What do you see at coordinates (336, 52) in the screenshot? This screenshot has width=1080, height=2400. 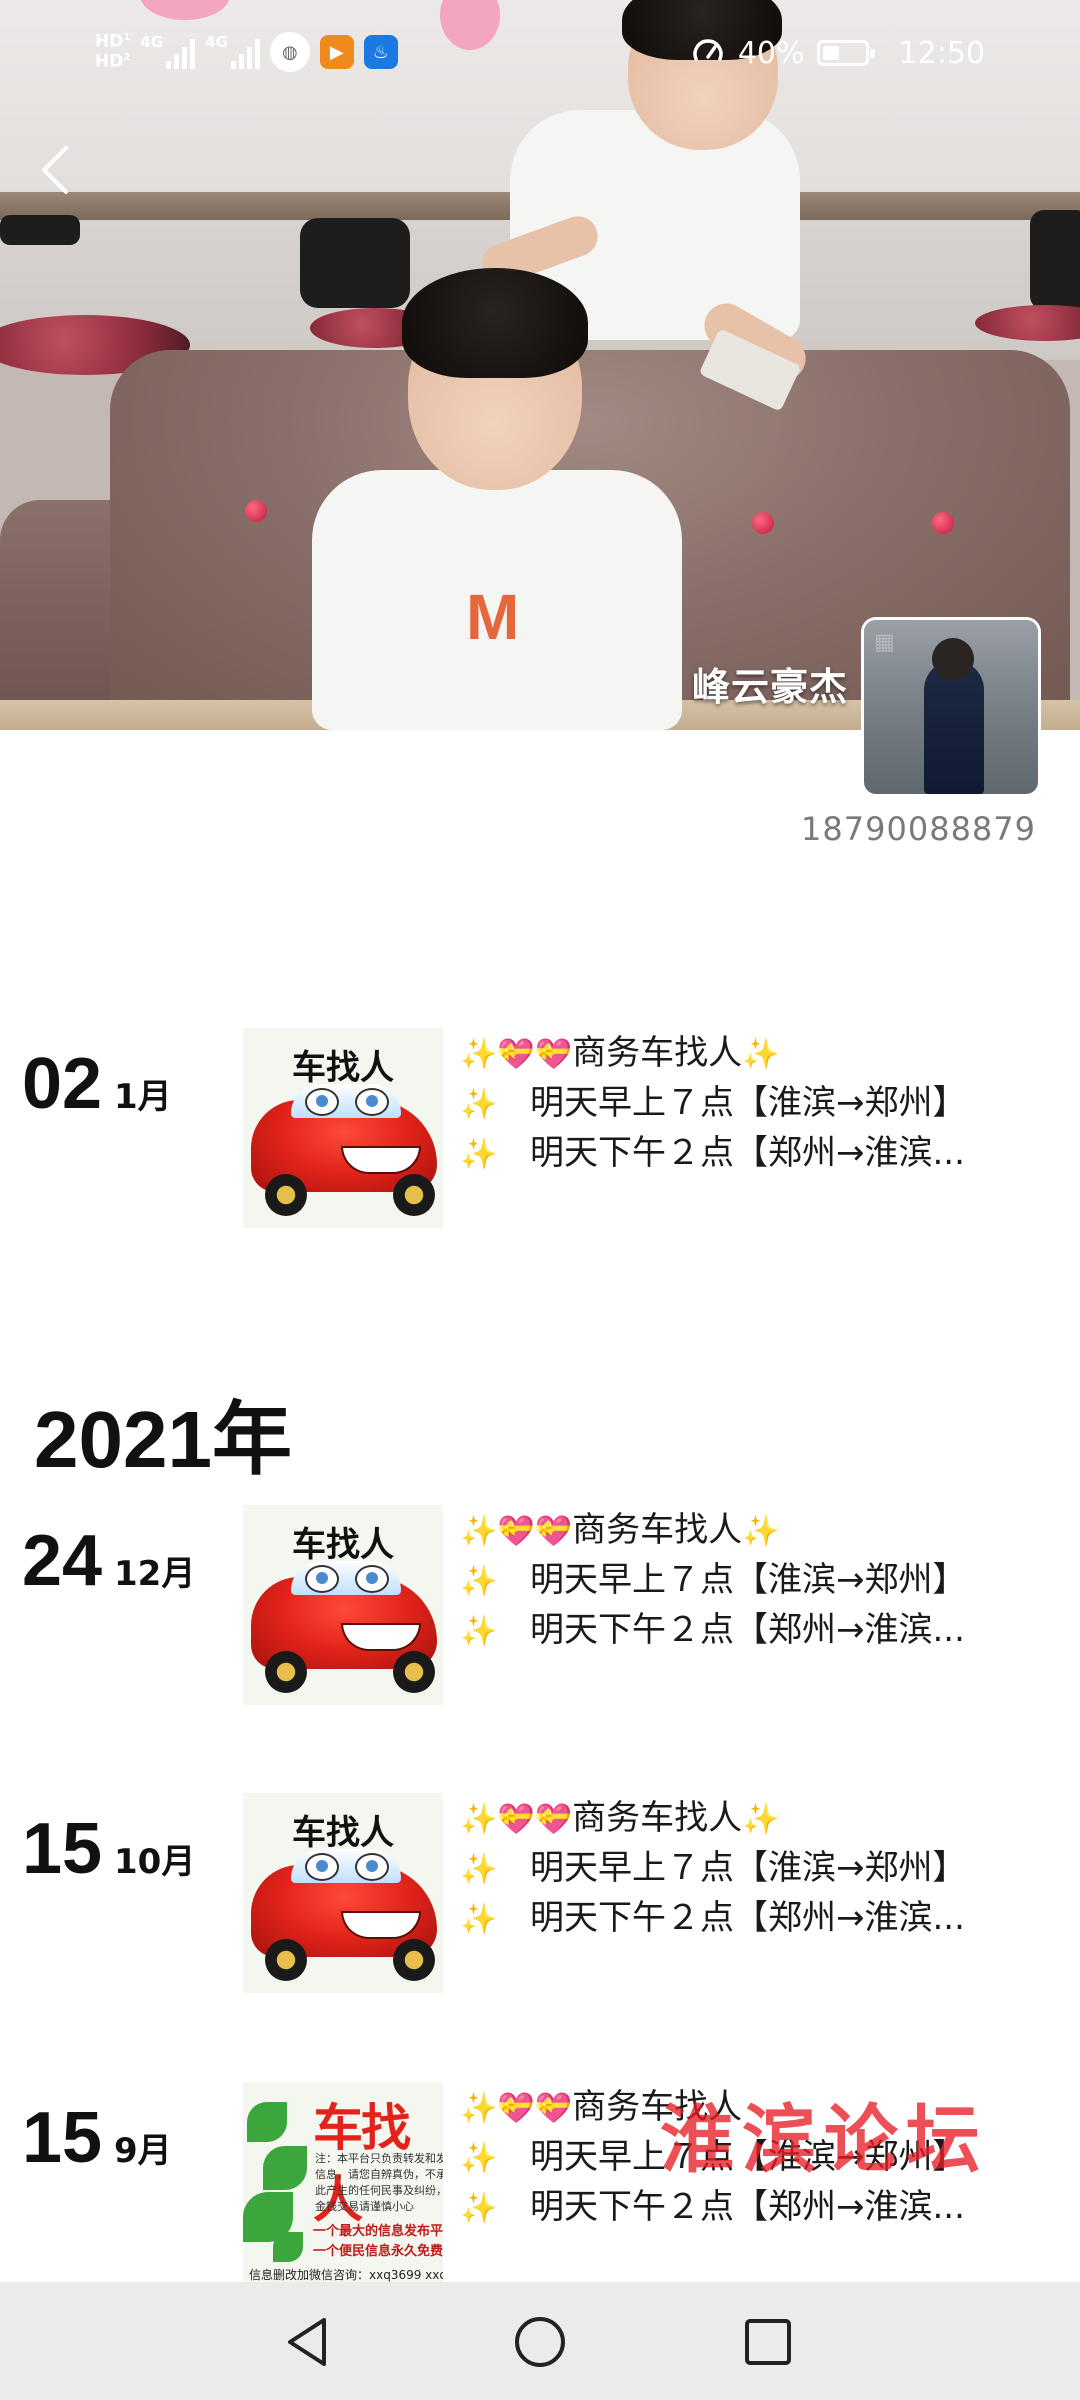 I see `video-app-icon: ▶` at bounding box center [336, 52].